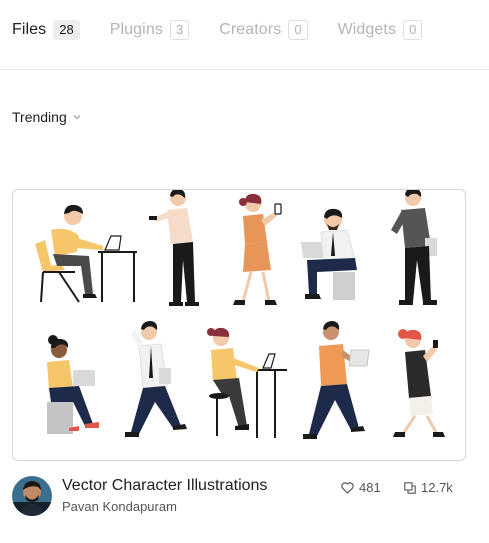  I want to click on tab-widgets: Widgets 0, so click(380, 30).